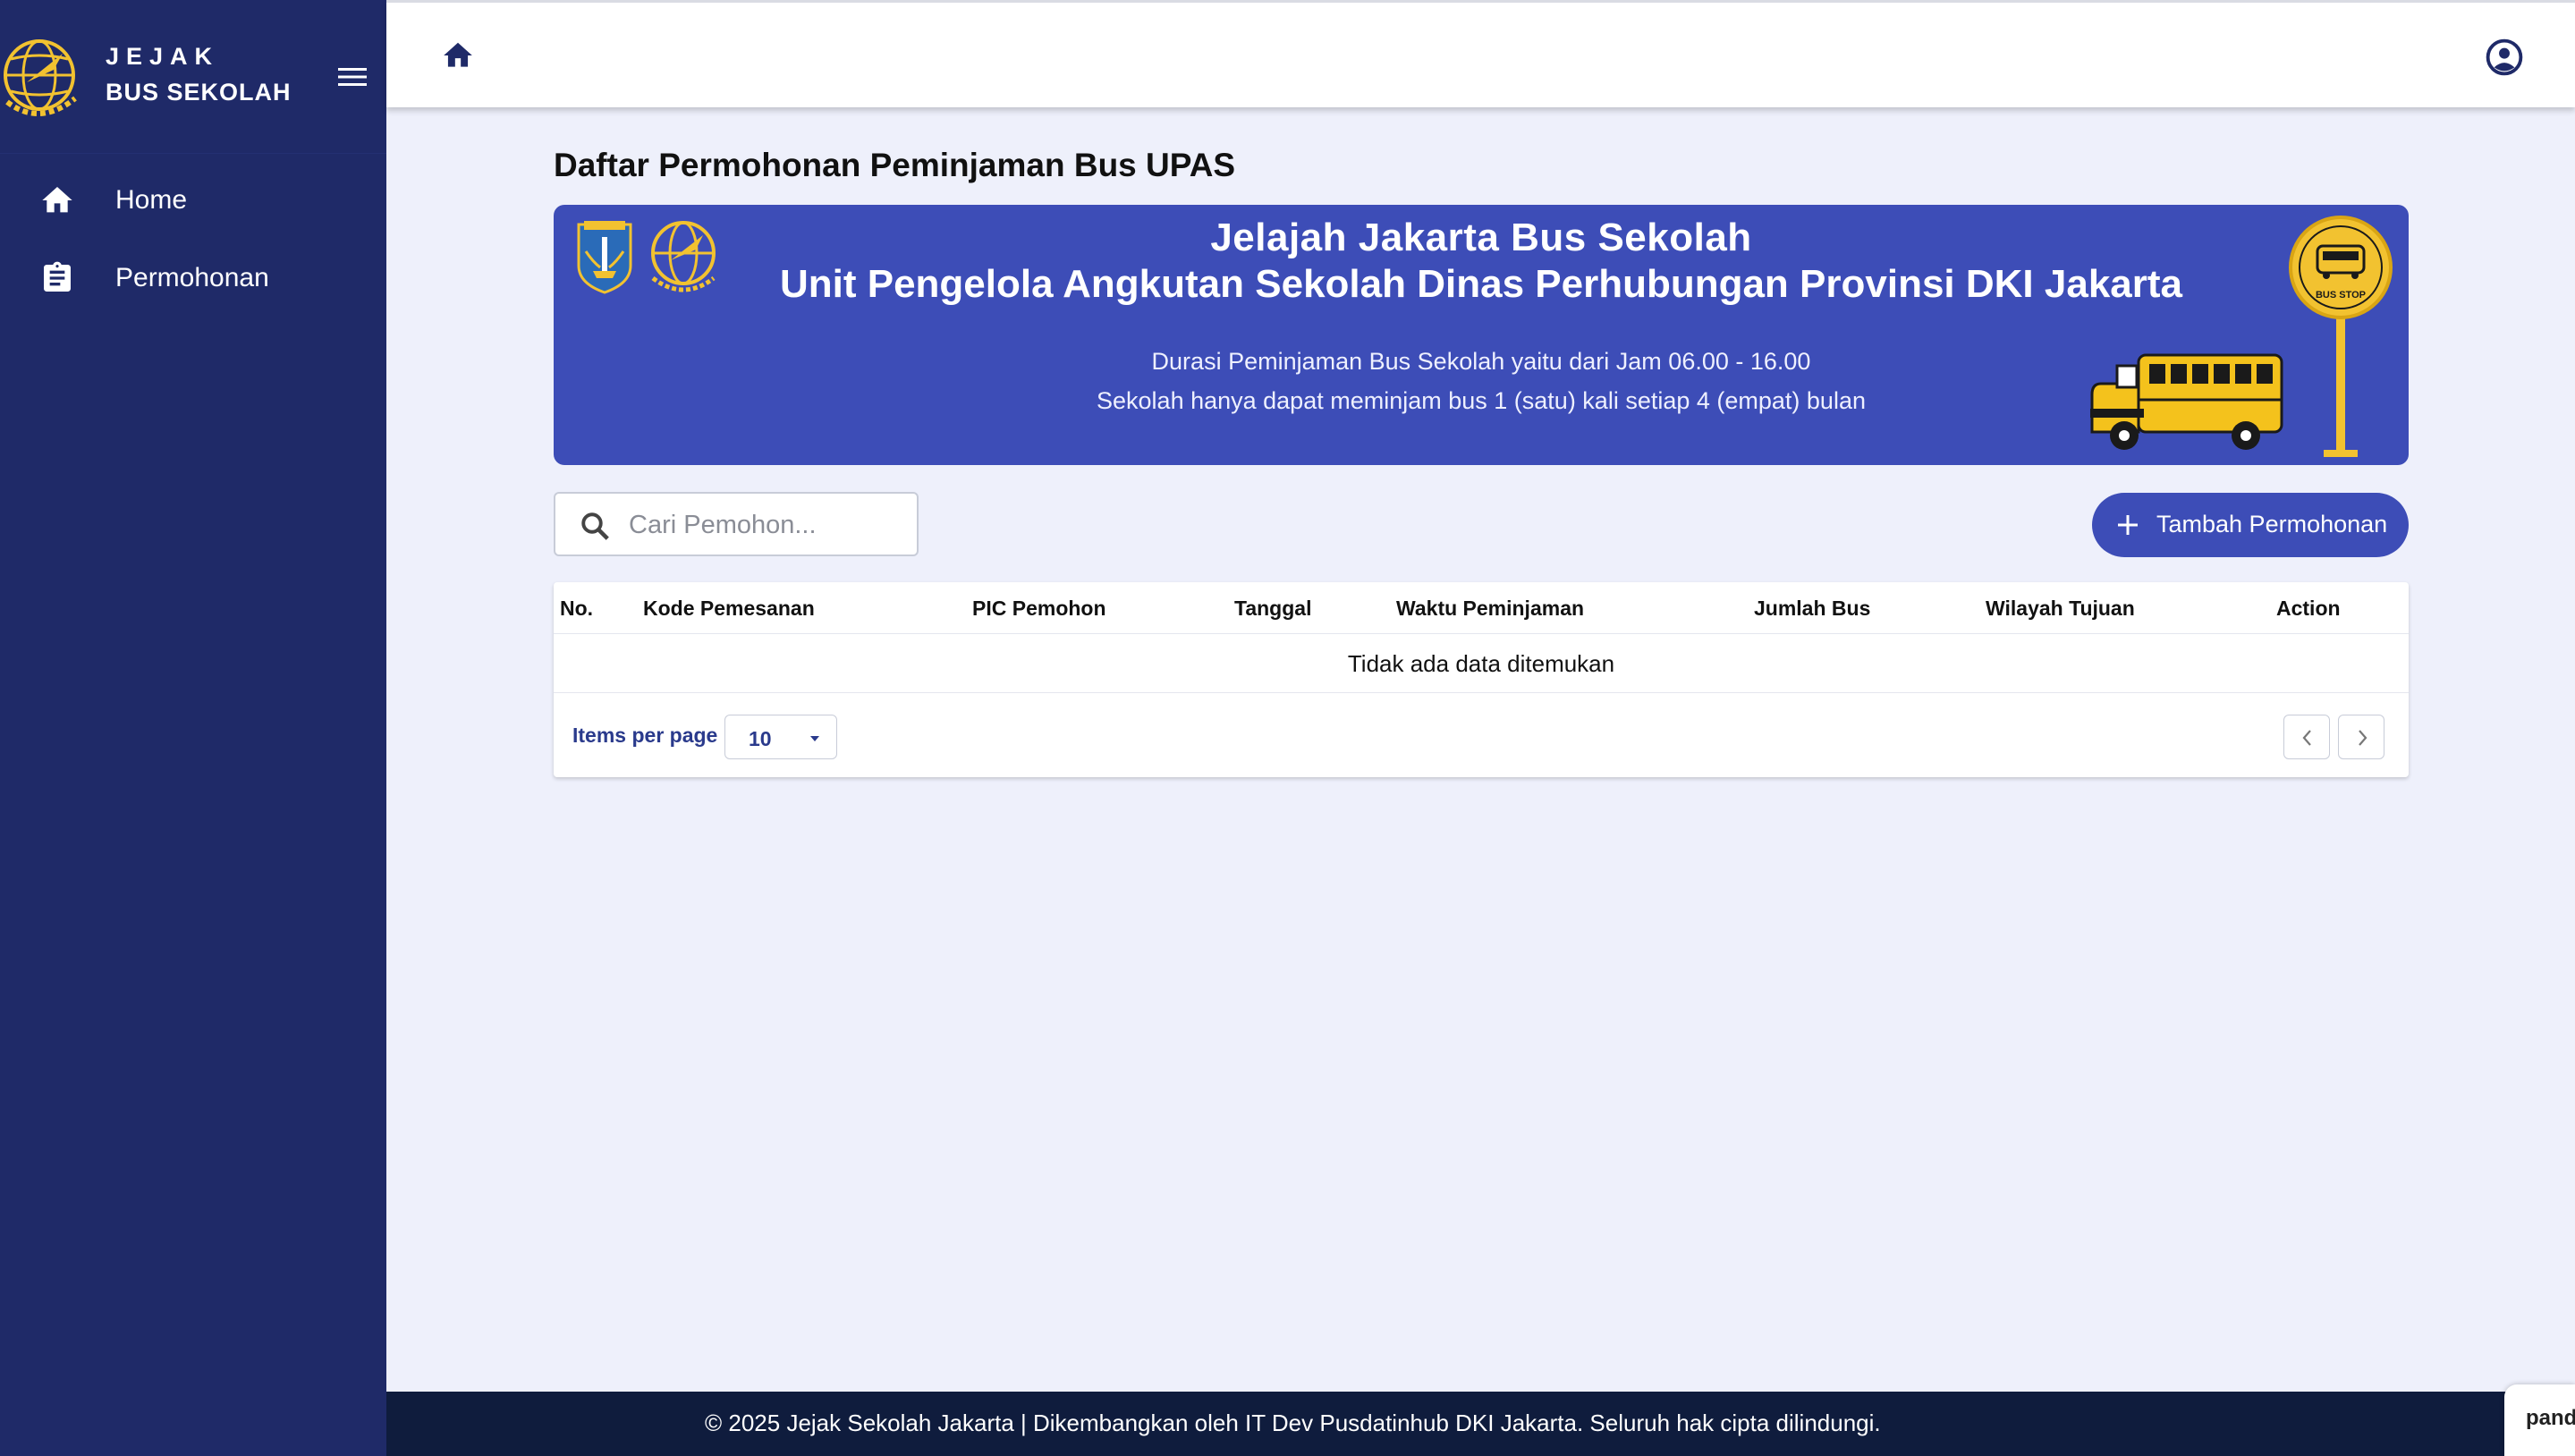 This screenshot has height=1456, width=2575. Describe the element at coordinates (2504, 57) in the screenshot. I see `account-circle-icon` at that location.